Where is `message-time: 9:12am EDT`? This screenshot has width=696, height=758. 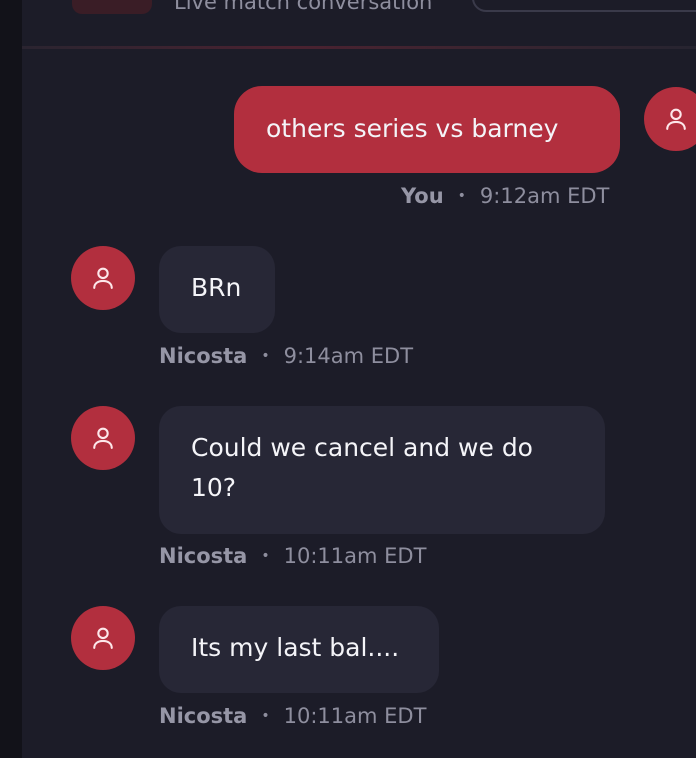 message-time: 9:12am EDT is located at coordinates (544, 196).